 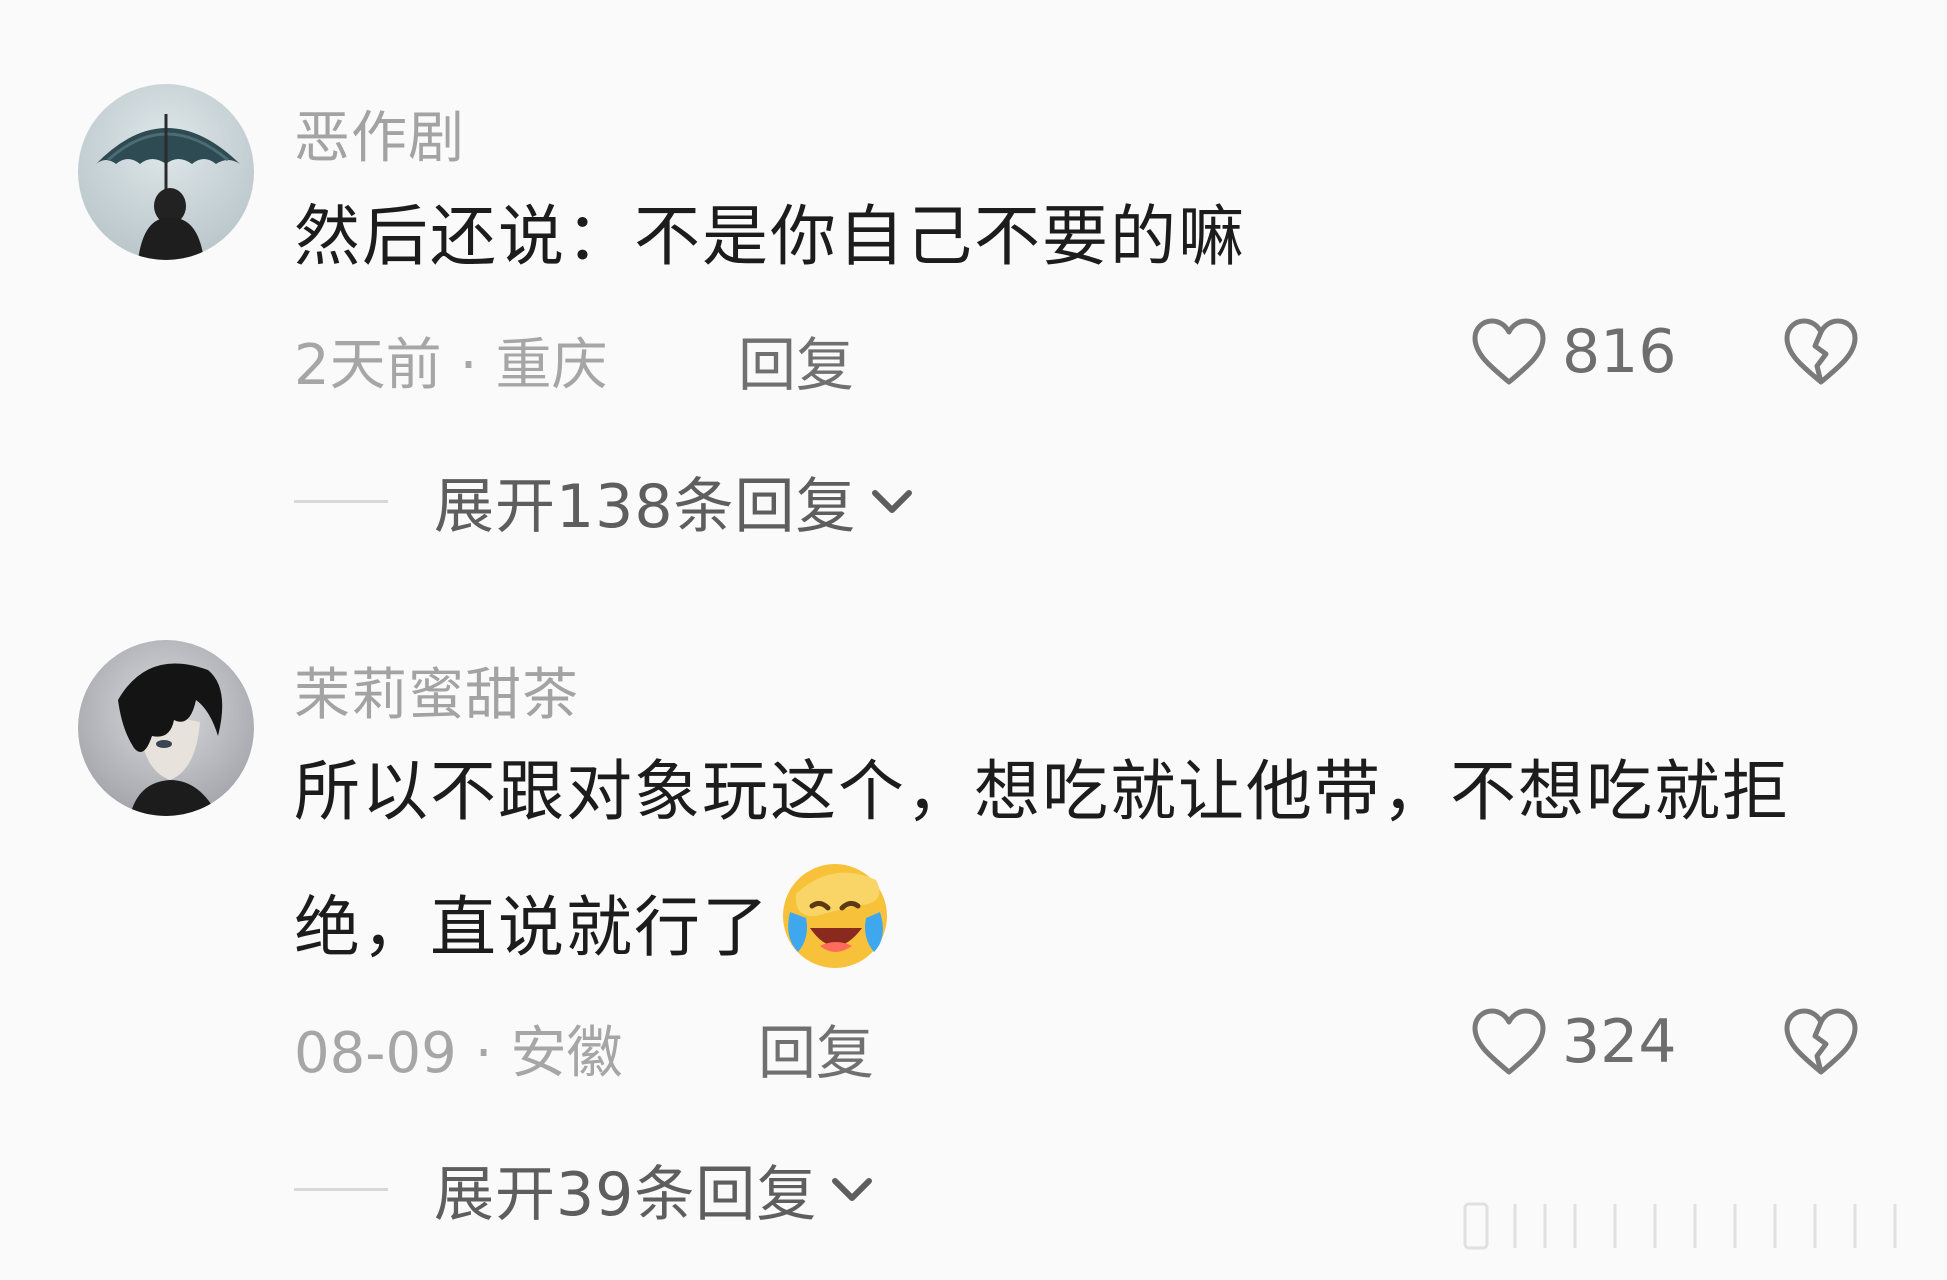 I want to click on expand-replies: 展开39条回复, so click(x=585, y=1189).